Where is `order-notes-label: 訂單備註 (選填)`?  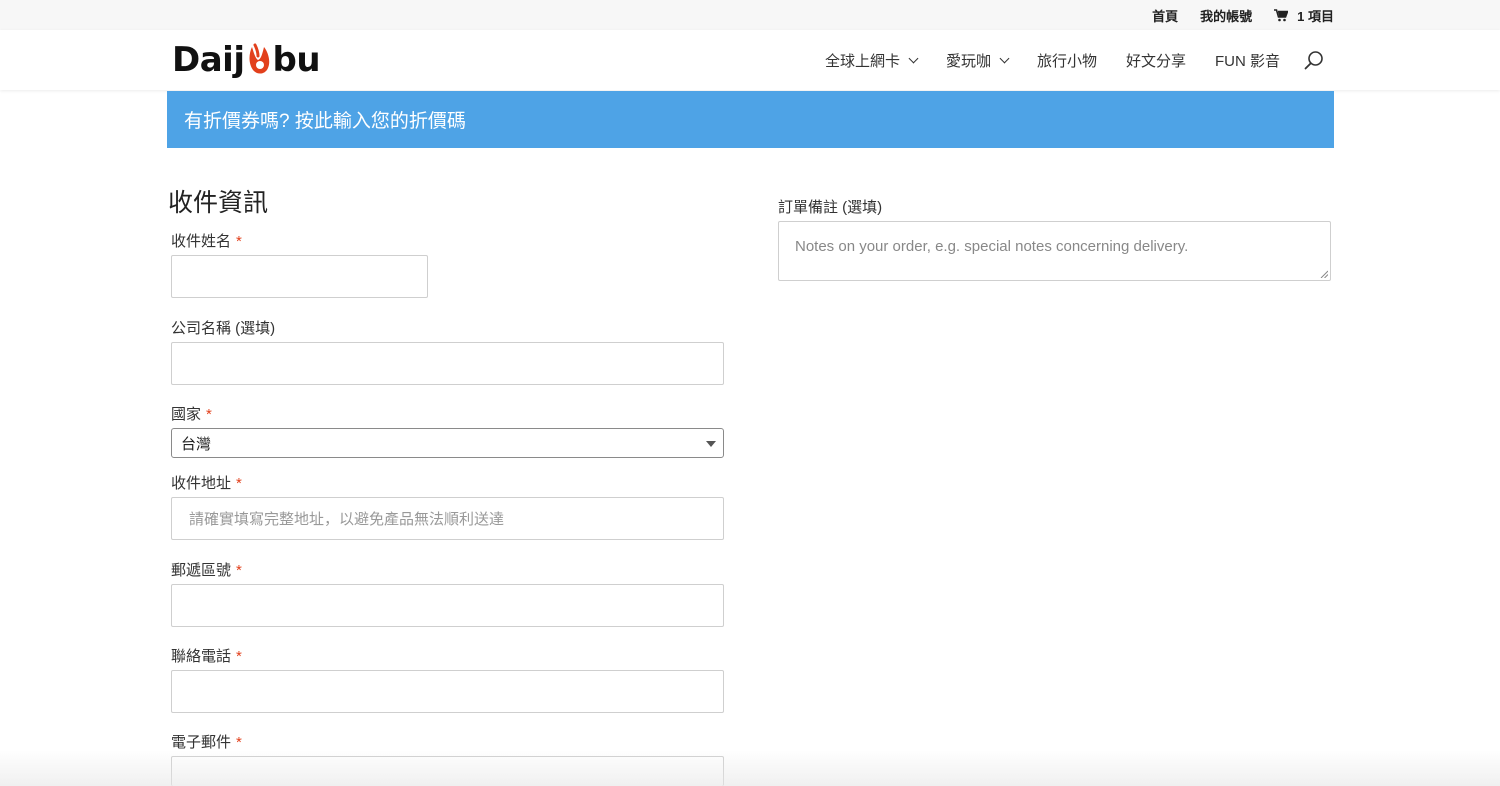 order-notes-label: 訂單備註 (選填) is located at coordinates (830, 207).